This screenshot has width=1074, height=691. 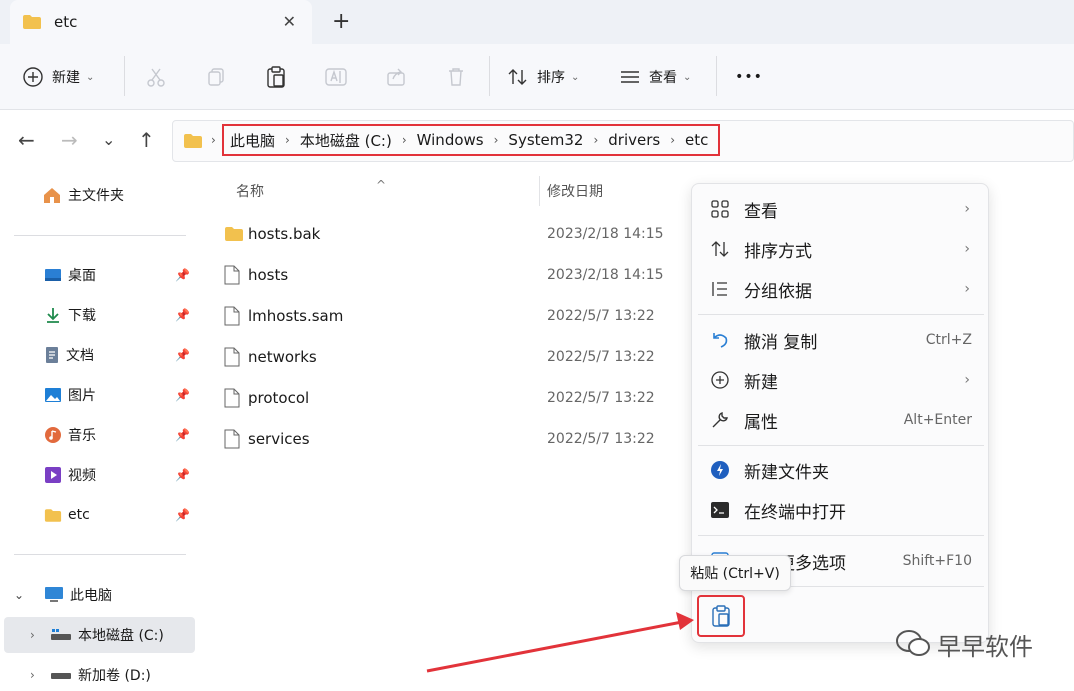 What do you see at coordinates (560, 642) in the screenshot?
I see `annotation-arrow` at bounding box center [560, 642].